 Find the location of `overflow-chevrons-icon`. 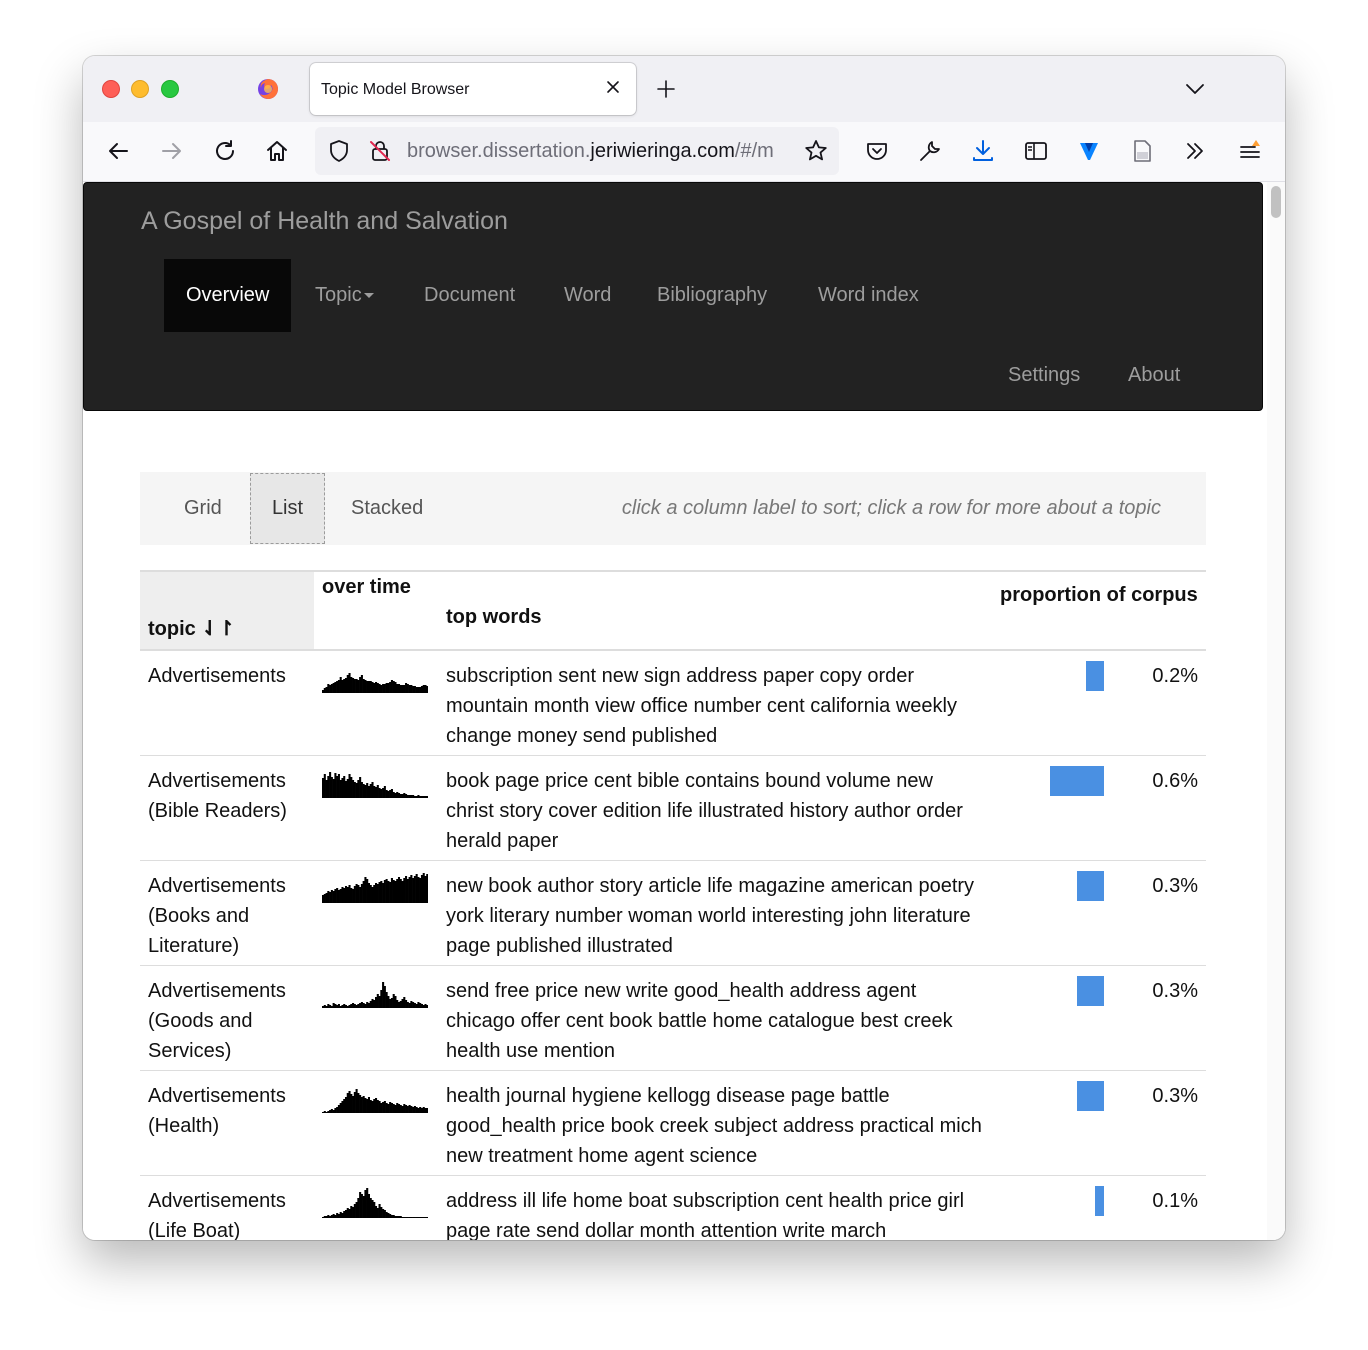

overflow-chevrons-icon is located at coordinates (1195, 151).